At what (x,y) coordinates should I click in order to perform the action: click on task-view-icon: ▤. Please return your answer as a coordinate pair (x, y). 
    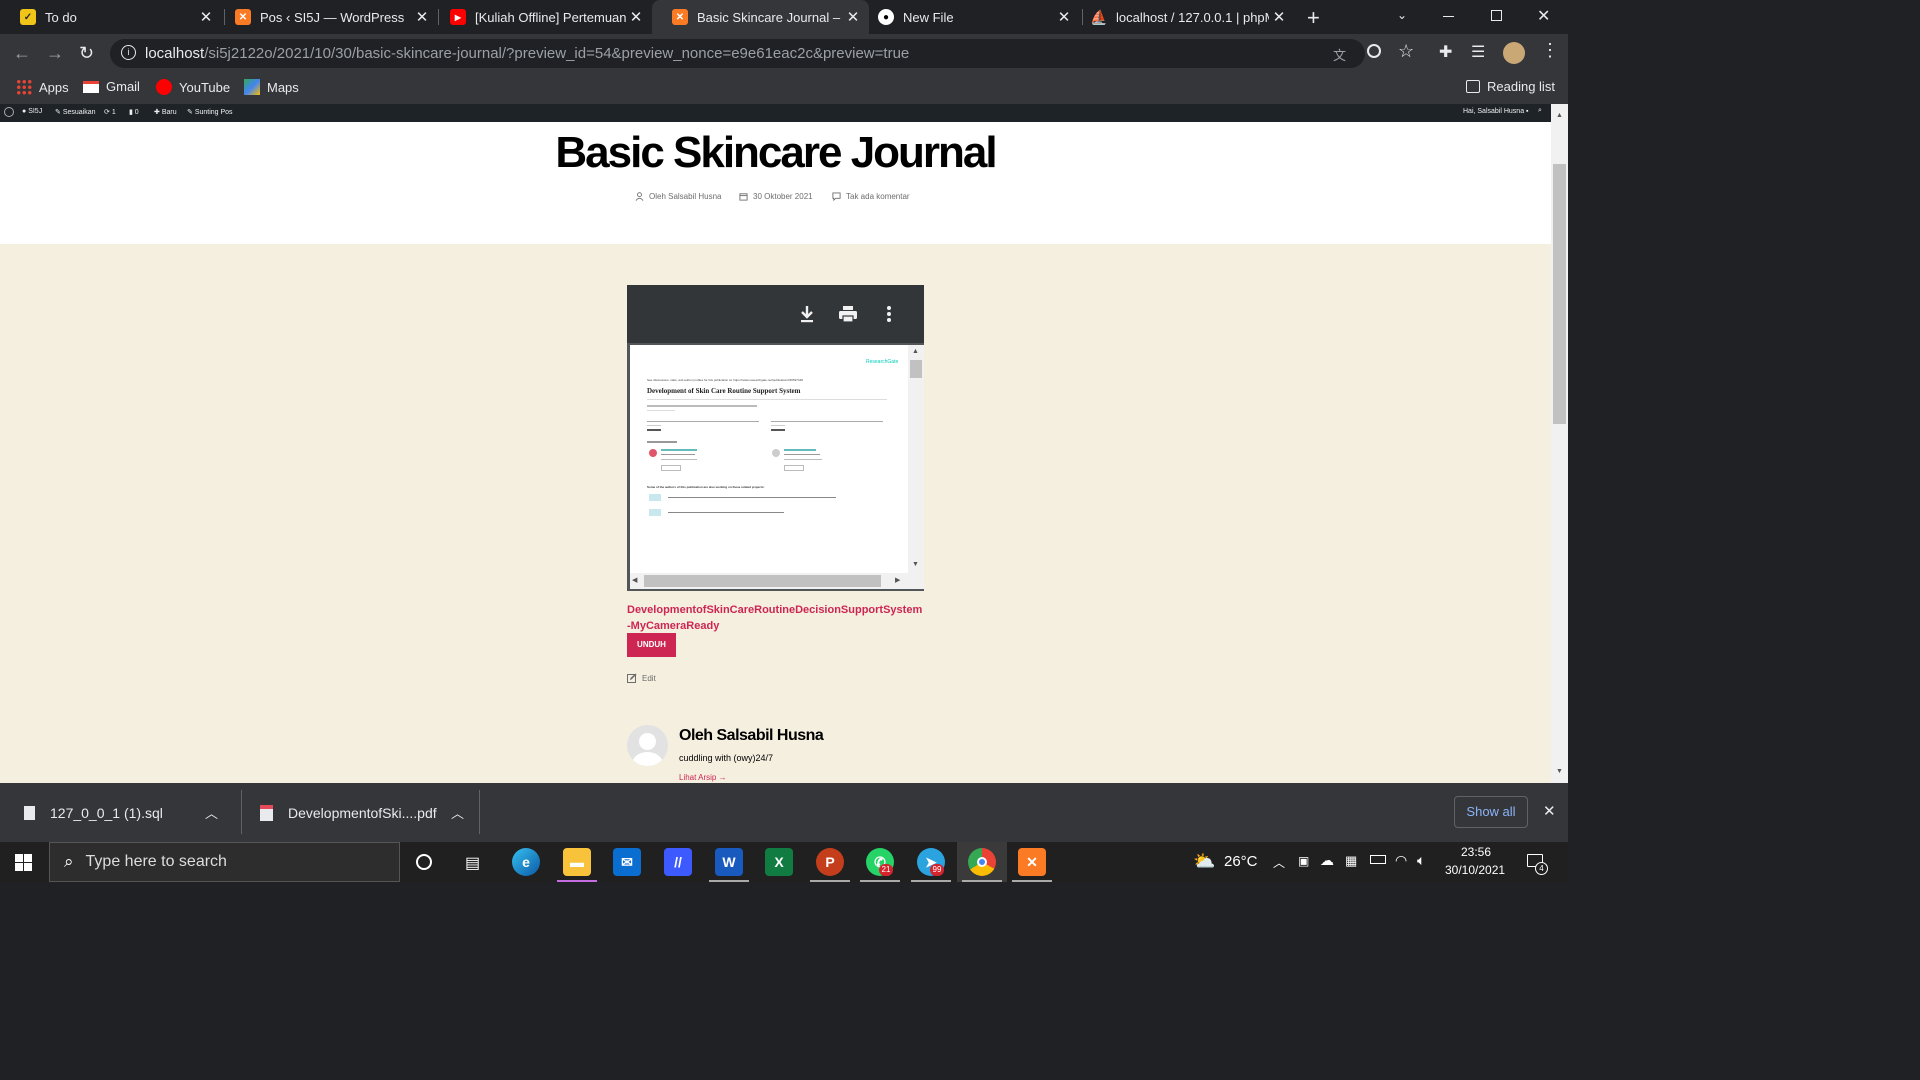
    Looking at the image, I should click on (472, 863).